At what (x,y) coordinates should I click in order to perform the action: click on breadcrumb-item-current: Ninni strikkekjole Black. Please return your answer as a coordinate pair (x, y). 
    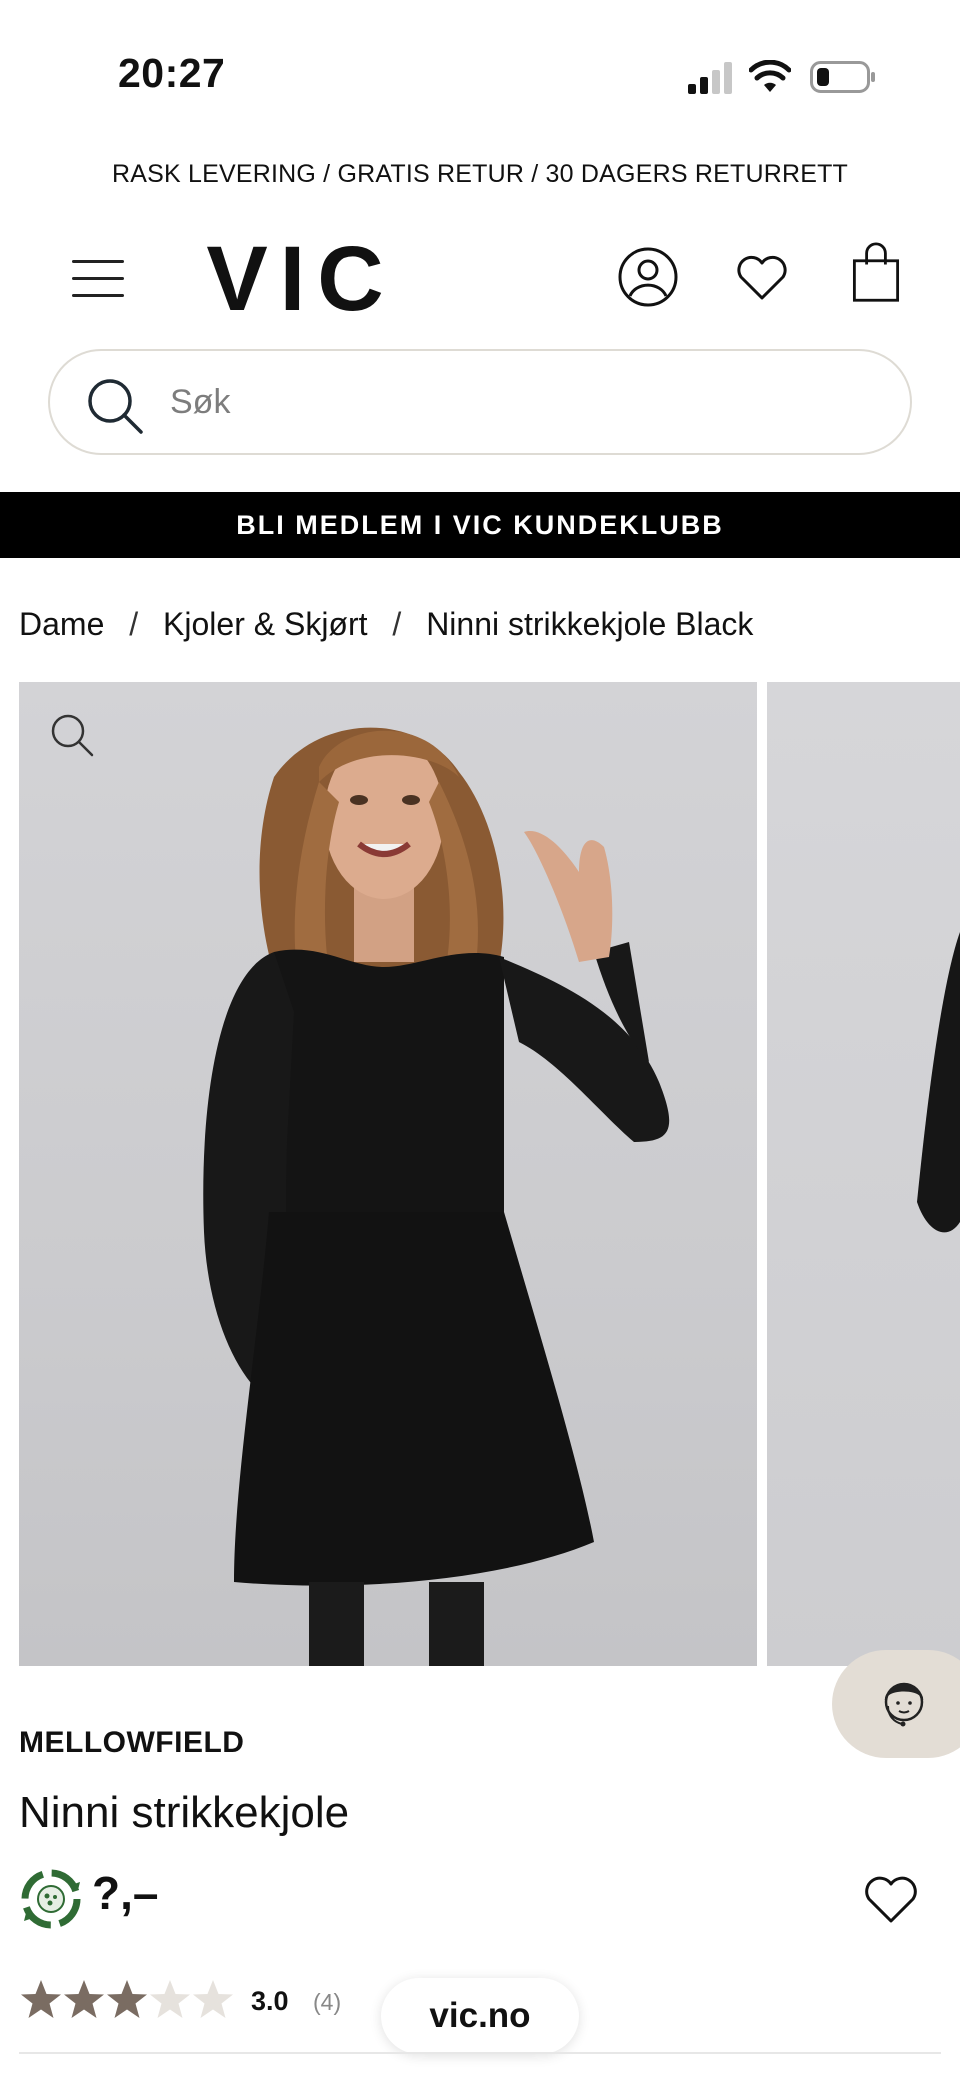
    Looking at the image, I should click on (590, 624).